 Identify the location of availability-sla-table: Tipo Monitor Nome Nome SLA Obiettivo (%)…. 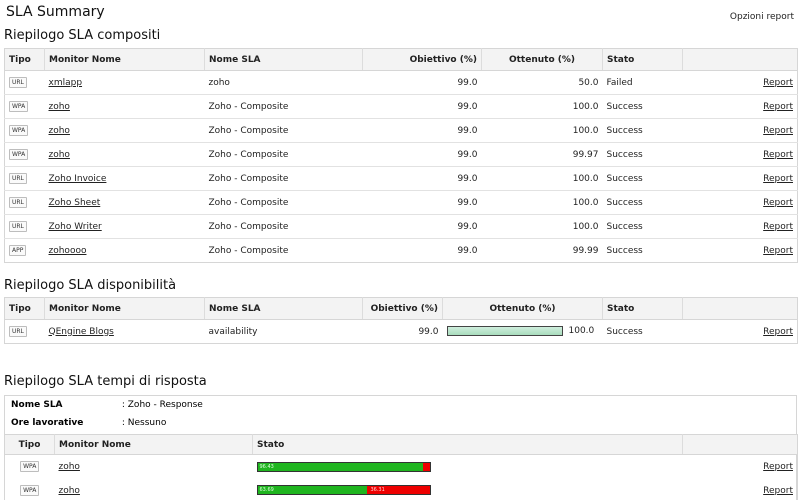
(401, 320).